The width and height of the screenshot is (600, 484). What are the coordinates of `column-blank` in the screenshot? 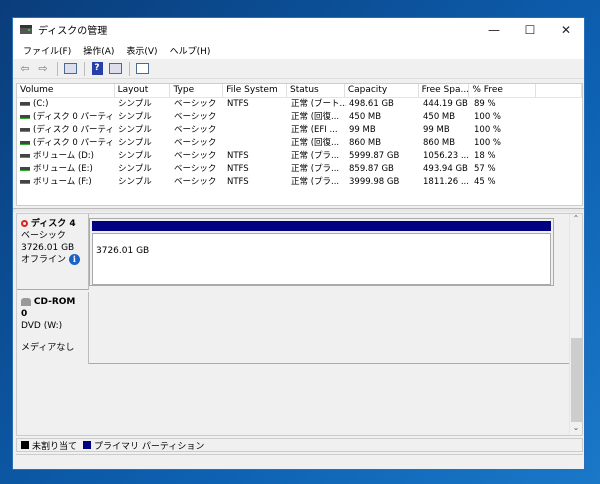 It's located at (559, 90).